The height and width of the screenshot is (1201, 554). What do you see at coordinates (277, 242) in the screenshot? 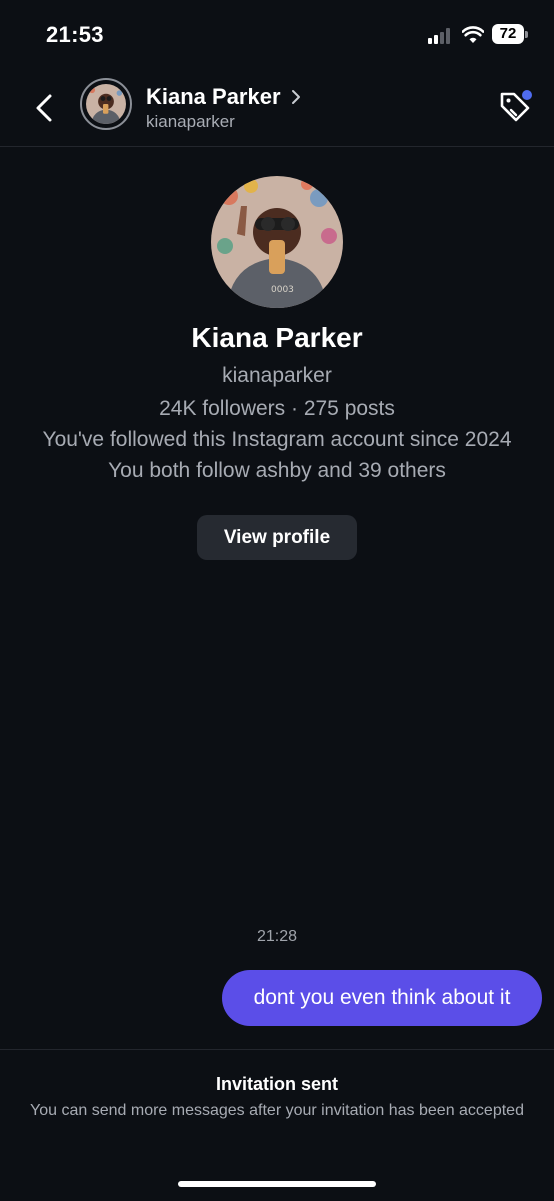
I see `profile-avatar: 0003` at bounding box center [277, 242].